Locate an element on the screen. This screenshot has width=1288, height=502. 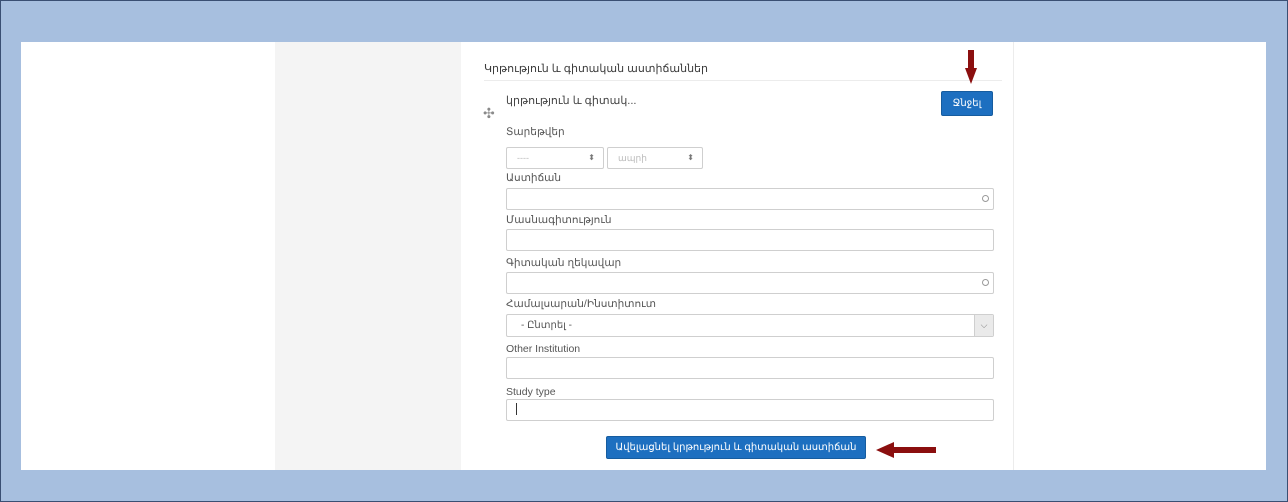
specialty-label: Մասնագիտություն is located at coordinates (559, 220).